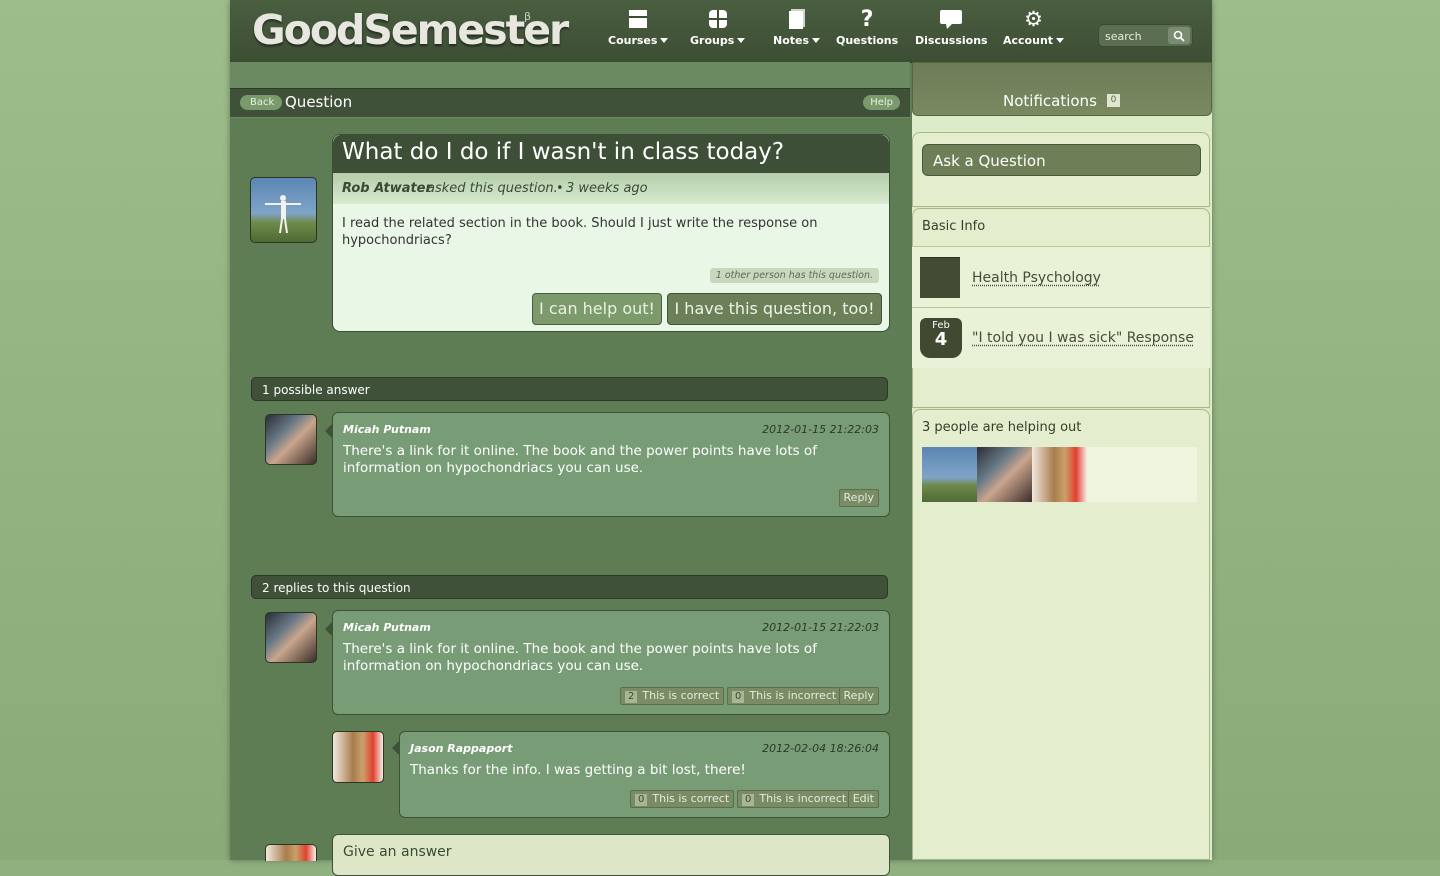 This screenshot has width=1440, height=876. Describe the element at coordinates (1062, 89) in the screenshot. I see `notifications-button: Notifications 0` at that location.